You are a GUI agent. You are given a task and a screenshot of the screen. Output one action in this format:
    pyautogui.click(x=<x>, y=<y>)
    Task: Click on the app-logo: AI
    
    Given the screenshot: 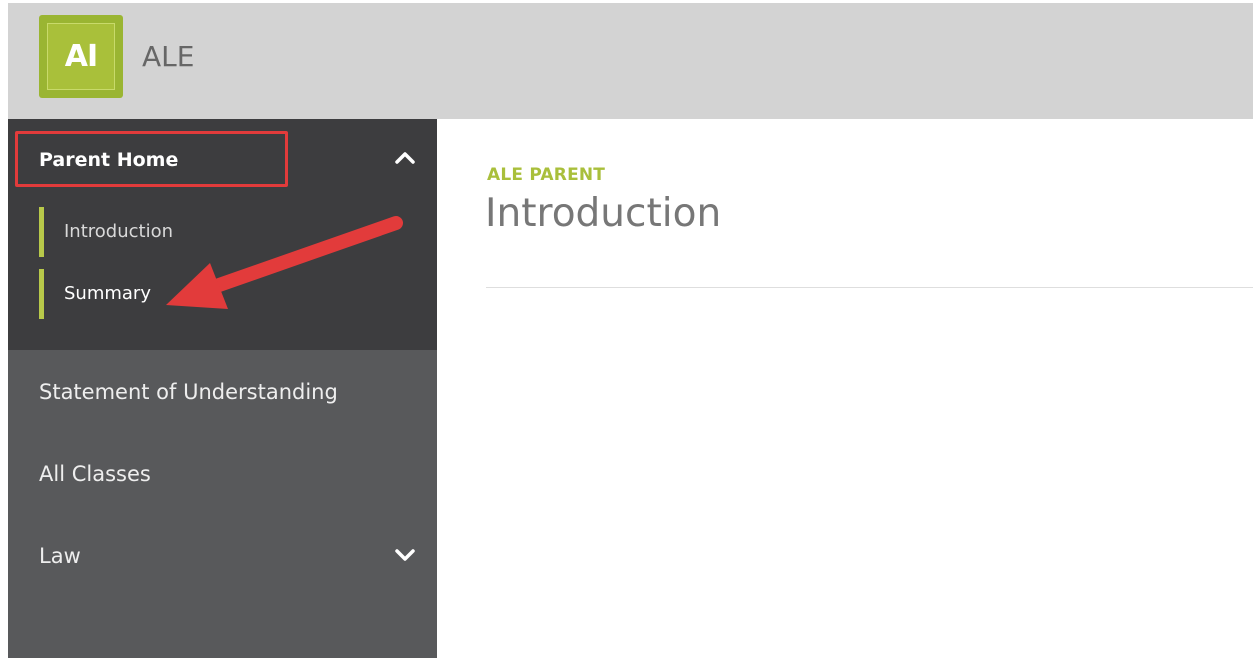 What is the action you would take?
    pyautogui.click(x=81, y=56)
    